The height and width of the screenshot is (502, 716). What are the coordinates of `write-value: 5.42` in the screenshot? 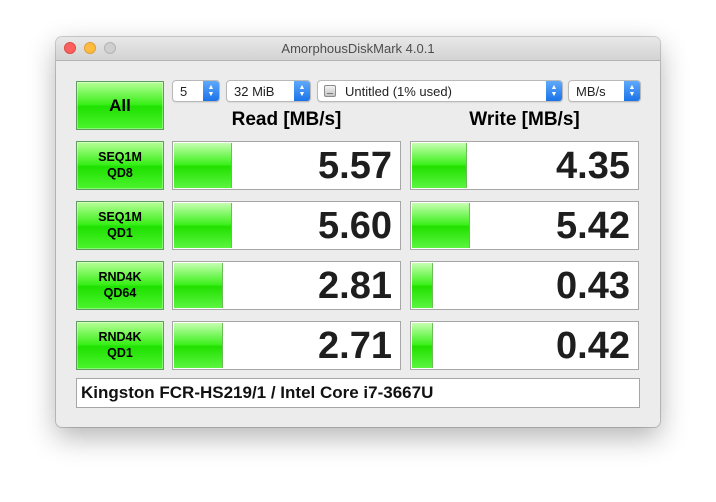 It's located at (593, 226).